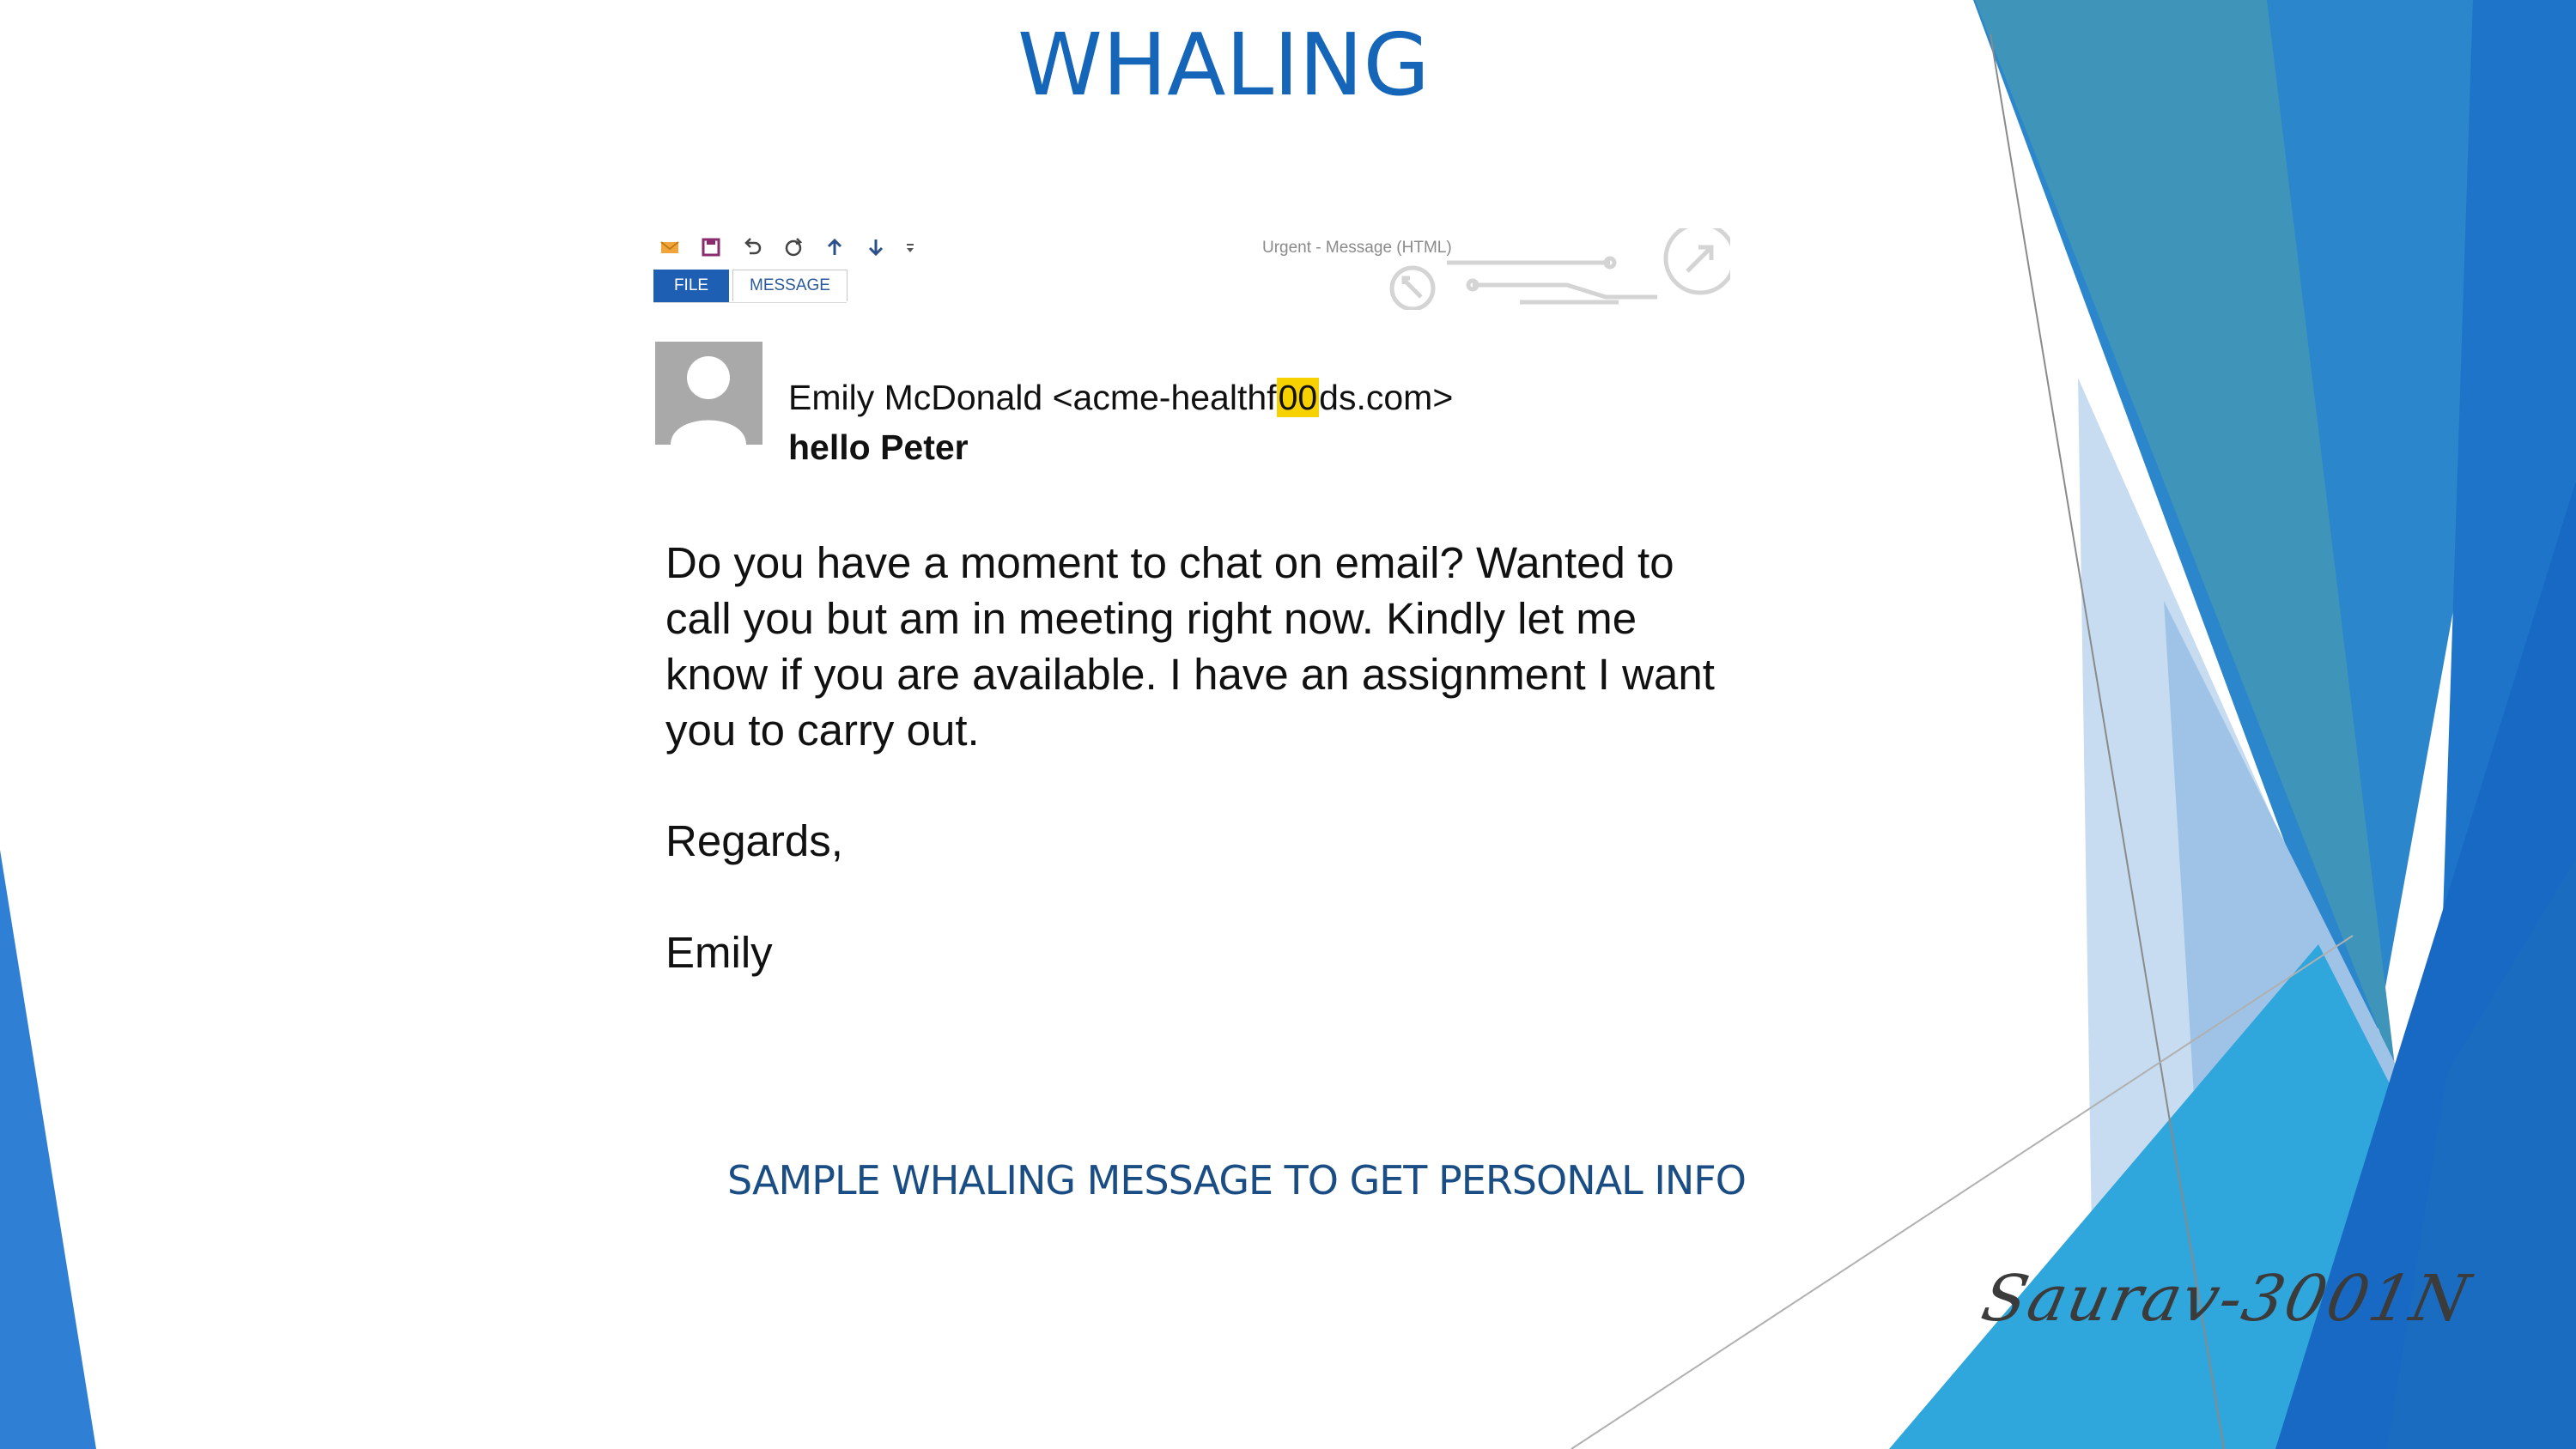 This screenshot has width=2576, height=1449. I want to click on sender-line: Emily McDonald <acme-healthf00ds.com>, so click(1120, 398).